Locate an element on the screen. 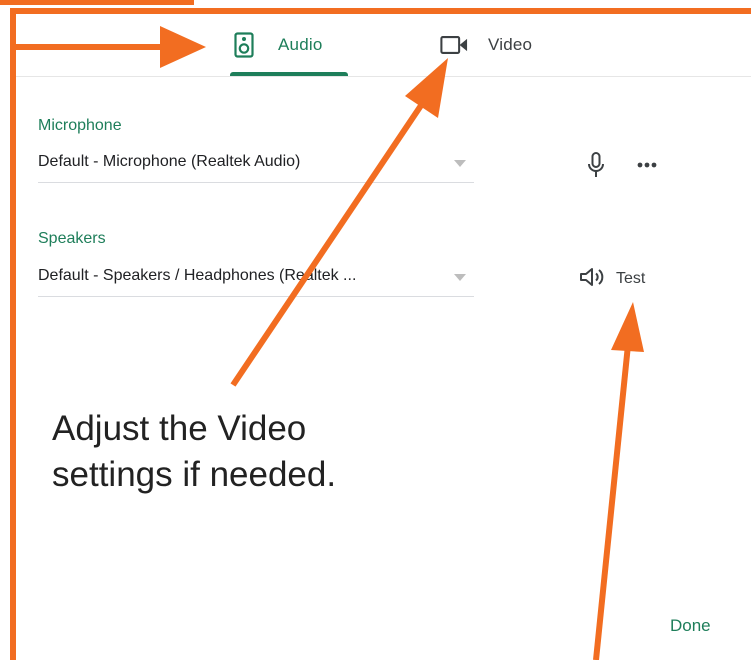  speaker-icon is located at coordinates (244, 45).